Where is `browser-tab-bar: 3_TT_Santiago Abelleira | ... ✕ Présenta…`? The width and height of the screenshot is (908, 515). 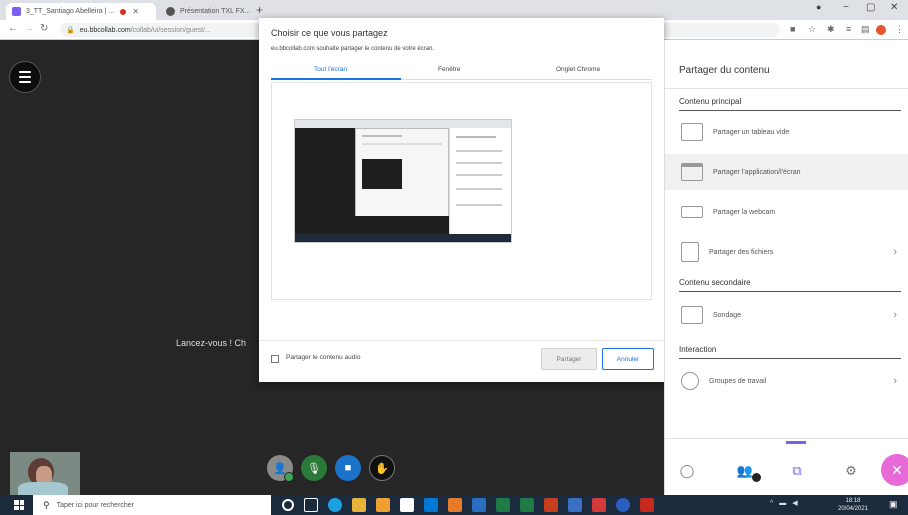 browser-tab-bar: 3_TT_Santiago Abelleira | ... ✕ Présenta… is located at coordinates (454, 10).